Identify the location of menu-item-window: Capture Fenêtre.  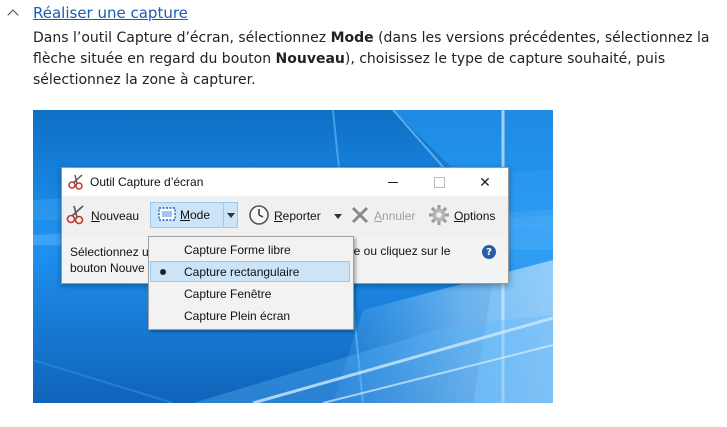
(250, 293).